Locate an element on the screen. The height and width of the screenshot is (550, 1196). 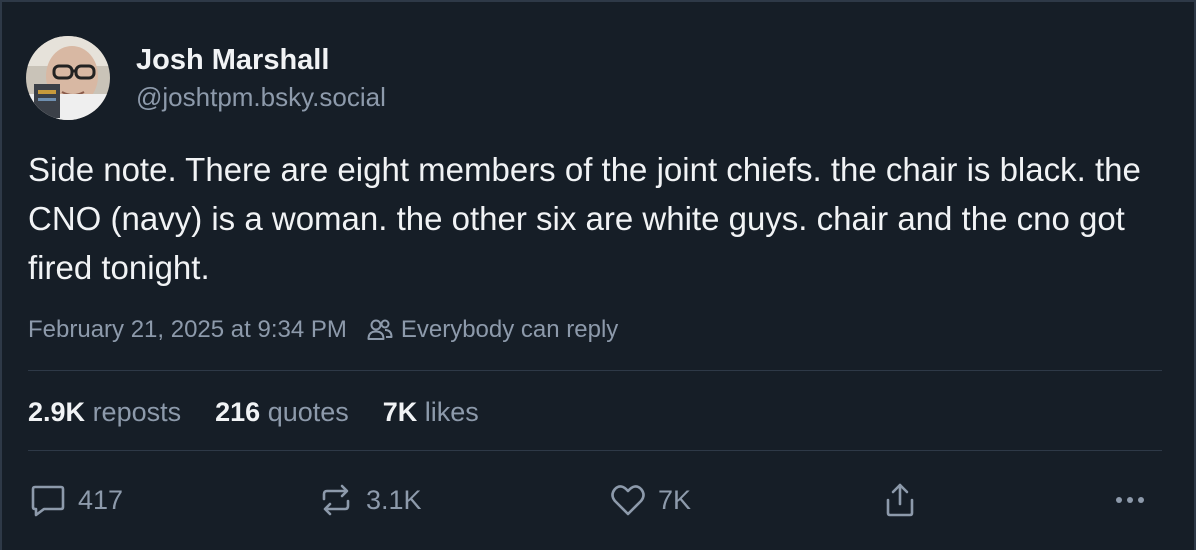
reposts-count: 2.9K reposts is located at coordinates (104, 412).